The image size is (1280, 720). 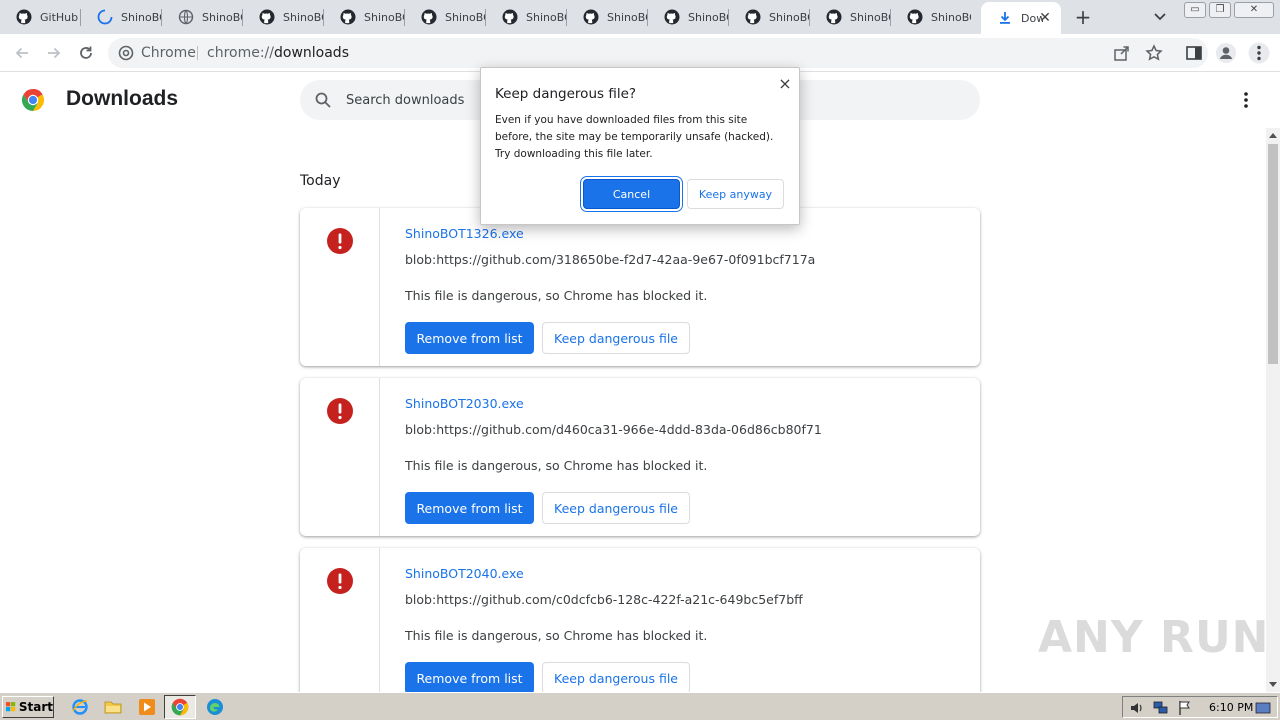 I want to click on dialog-close-button: ×, so click(x=785, y=84).